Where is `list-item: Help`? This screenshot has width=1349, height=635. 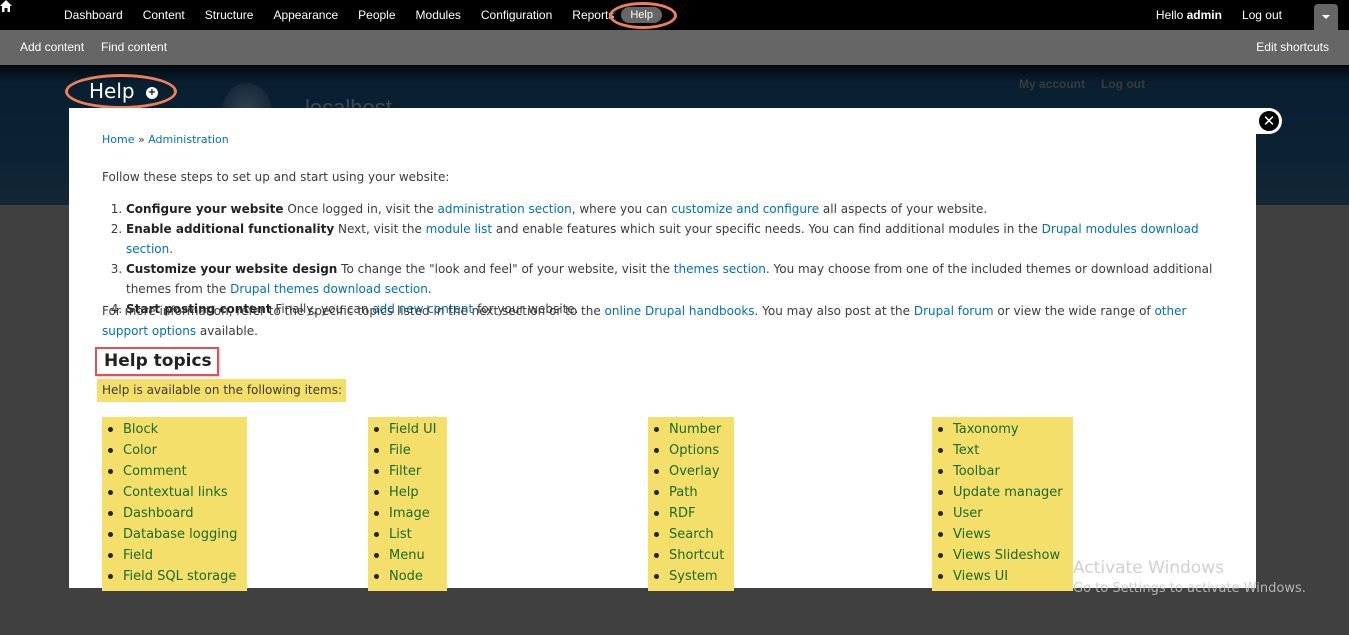 list-item: Help is located at coordinates (405, 492).